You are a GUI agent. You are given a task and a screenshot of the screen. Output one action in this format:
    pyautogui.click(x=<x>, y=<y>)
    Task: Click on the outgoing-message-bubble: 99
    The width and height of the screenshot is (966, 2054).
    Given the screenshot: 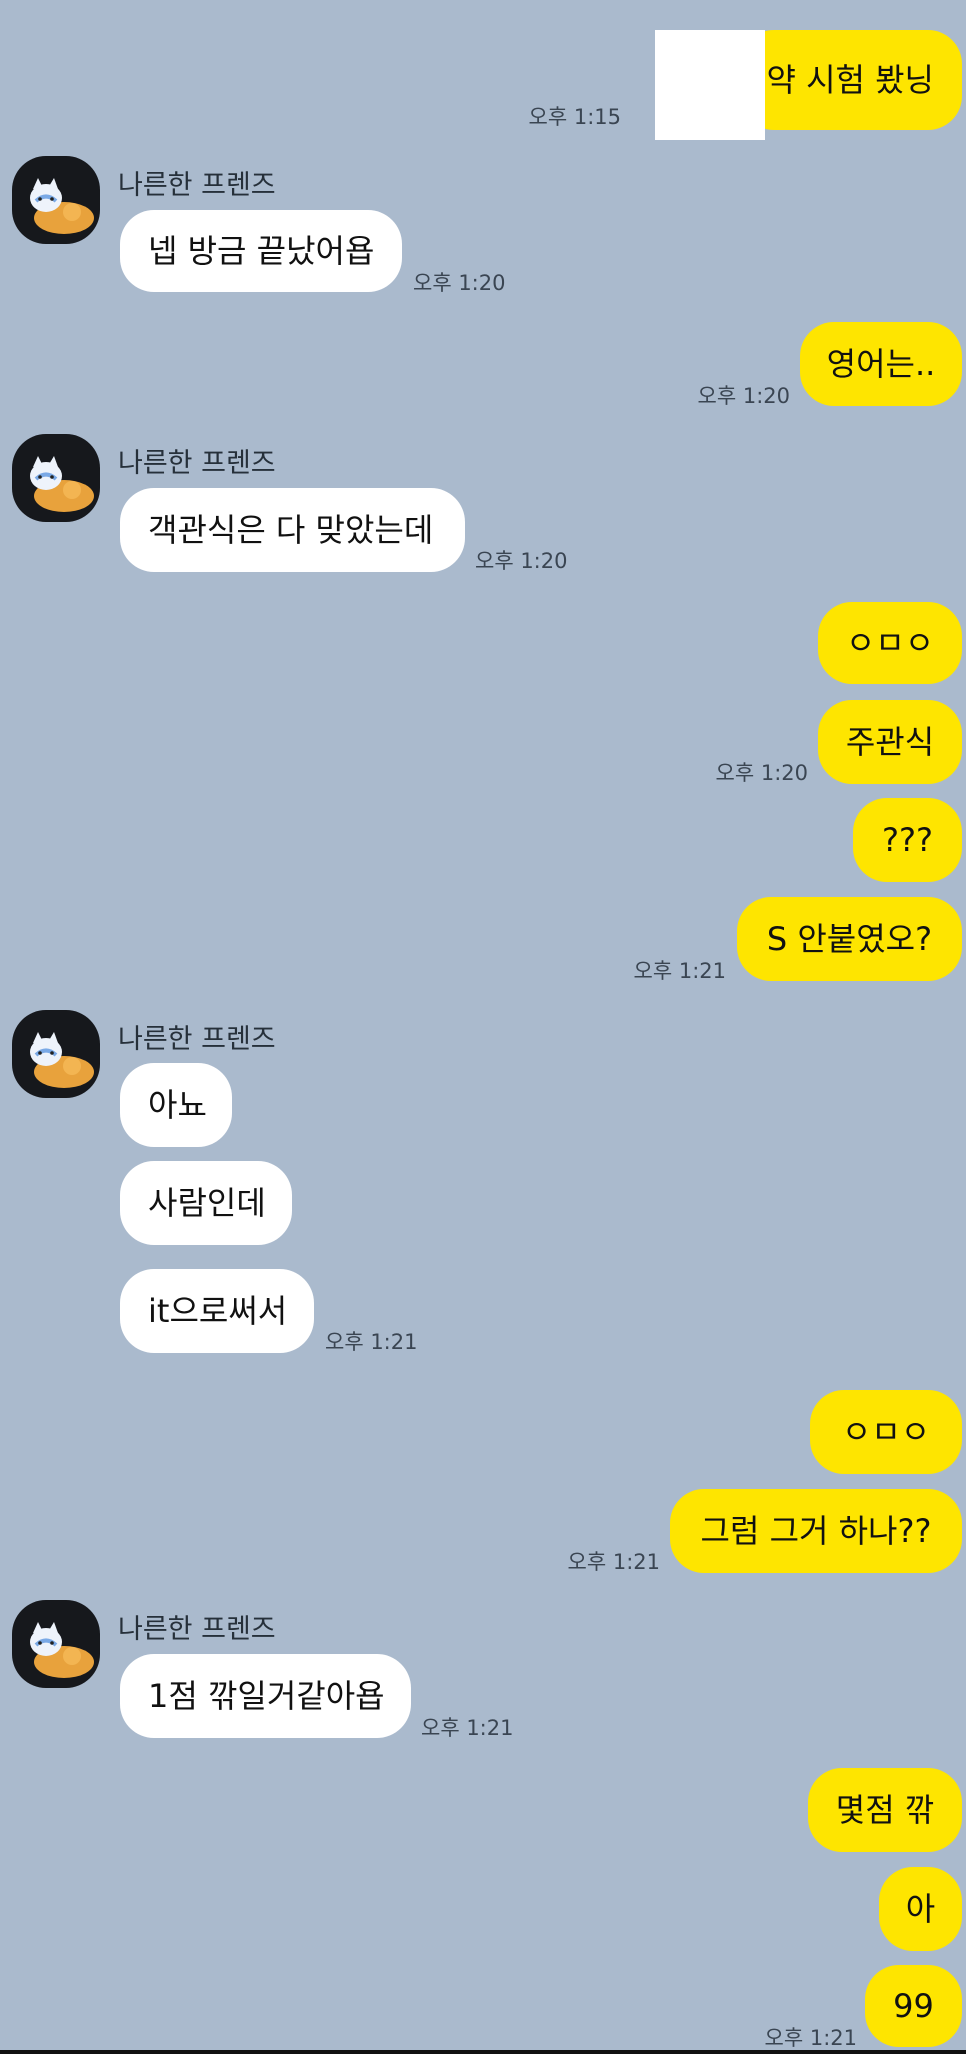 What is the action you would take?
    pyautogui.click(x=913, y=2006)
    